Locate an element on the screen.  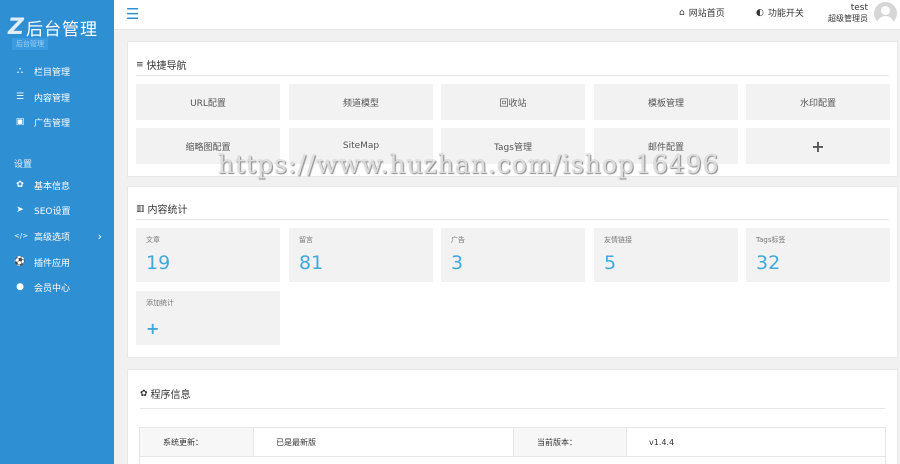
sidebar-item-member-center: ● 会员中心 is located at coordinates (57, 287).